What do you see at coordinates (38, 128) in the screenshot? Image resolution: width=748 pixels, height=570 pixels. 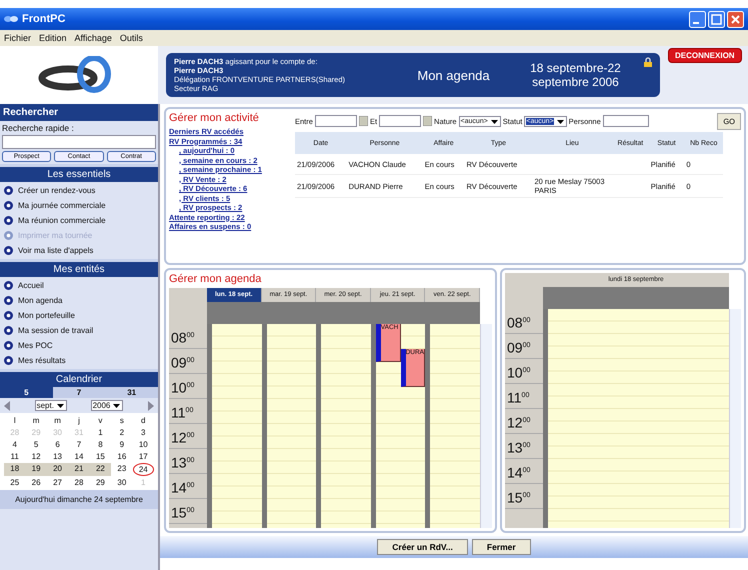 I see `field-label: Recherche rapide :` at bounding box center [38, 128].